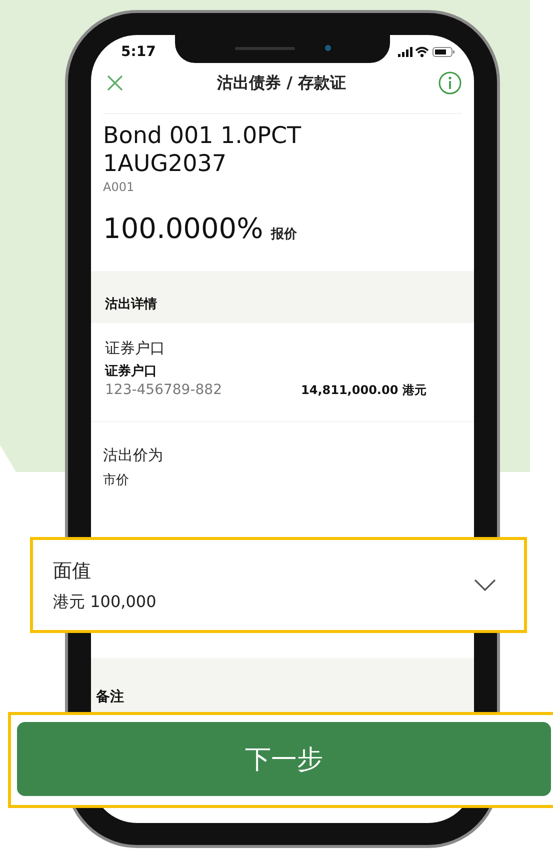 The height and width of the screenshot is (850, 553). I want to click on section-title: 备注, so click(110, 697).